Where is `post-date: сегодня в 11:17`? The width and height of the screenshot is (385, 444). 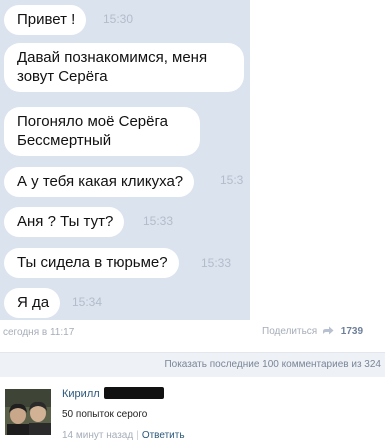 post-date: сегодня в 11:17 is located at coordinates (38, 332).